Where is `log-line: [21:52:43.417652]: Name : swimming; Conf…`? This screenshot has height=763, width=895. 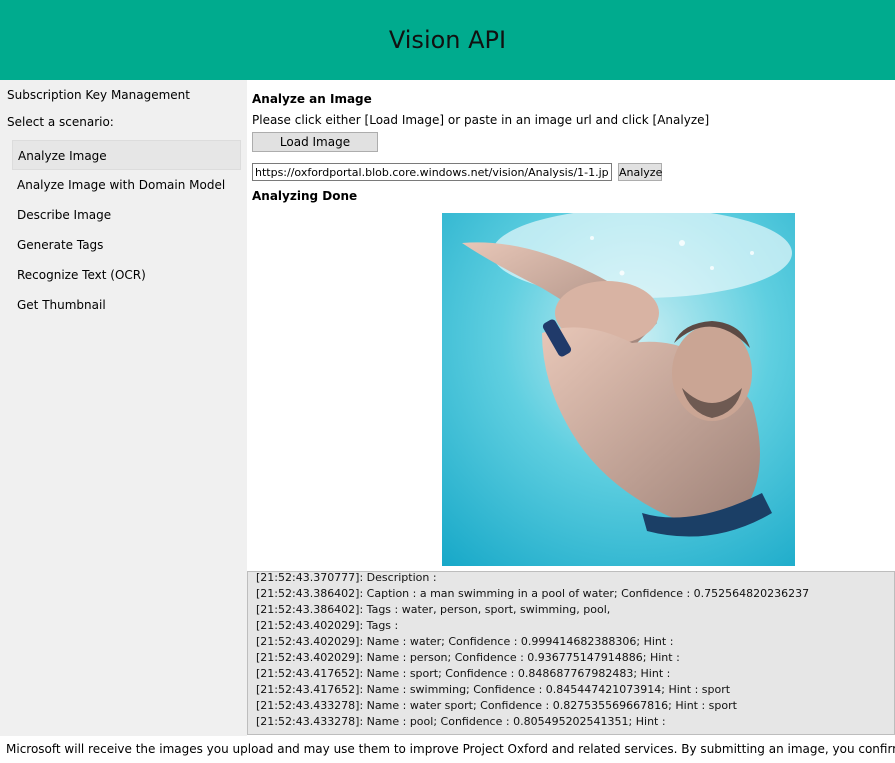 log-line: [21:52:43.417652]: Name : swimming; Conf… is located at coordinates (493, 689).